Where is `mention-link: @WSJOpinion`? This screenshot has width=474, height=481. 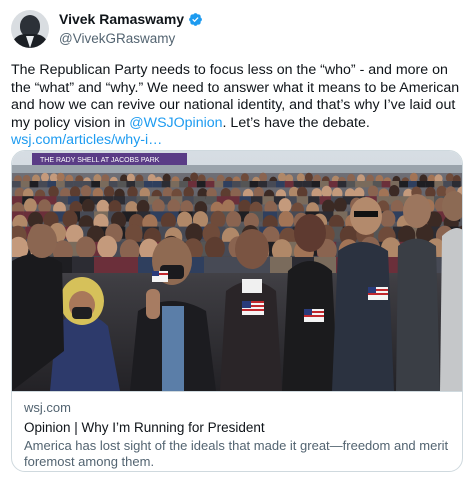 mention-link: @WSJOpinion is located at coordinates (175, 123).